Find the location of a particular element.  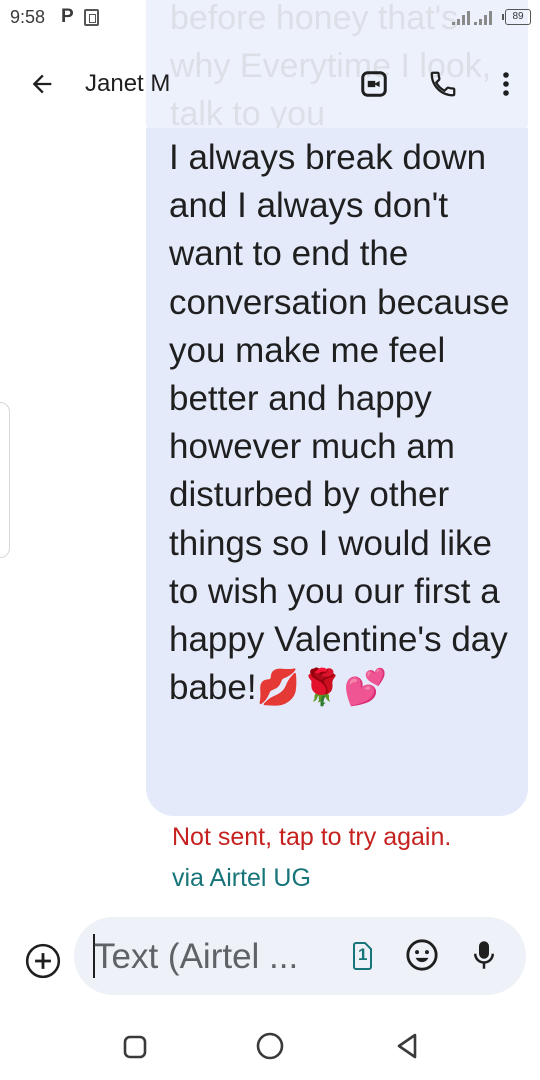

sim-status-icon is located at coordinates (91, 17).